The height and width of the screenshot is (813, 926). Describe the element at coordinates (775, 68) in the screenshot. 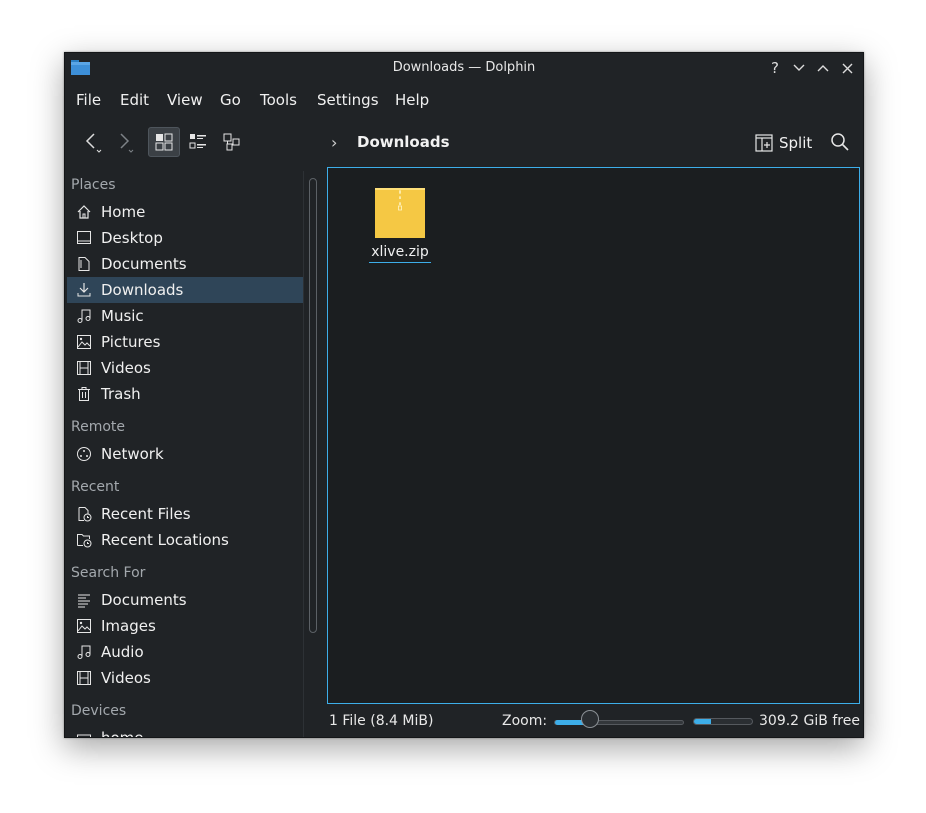

I see `help-button: ?` at that location.